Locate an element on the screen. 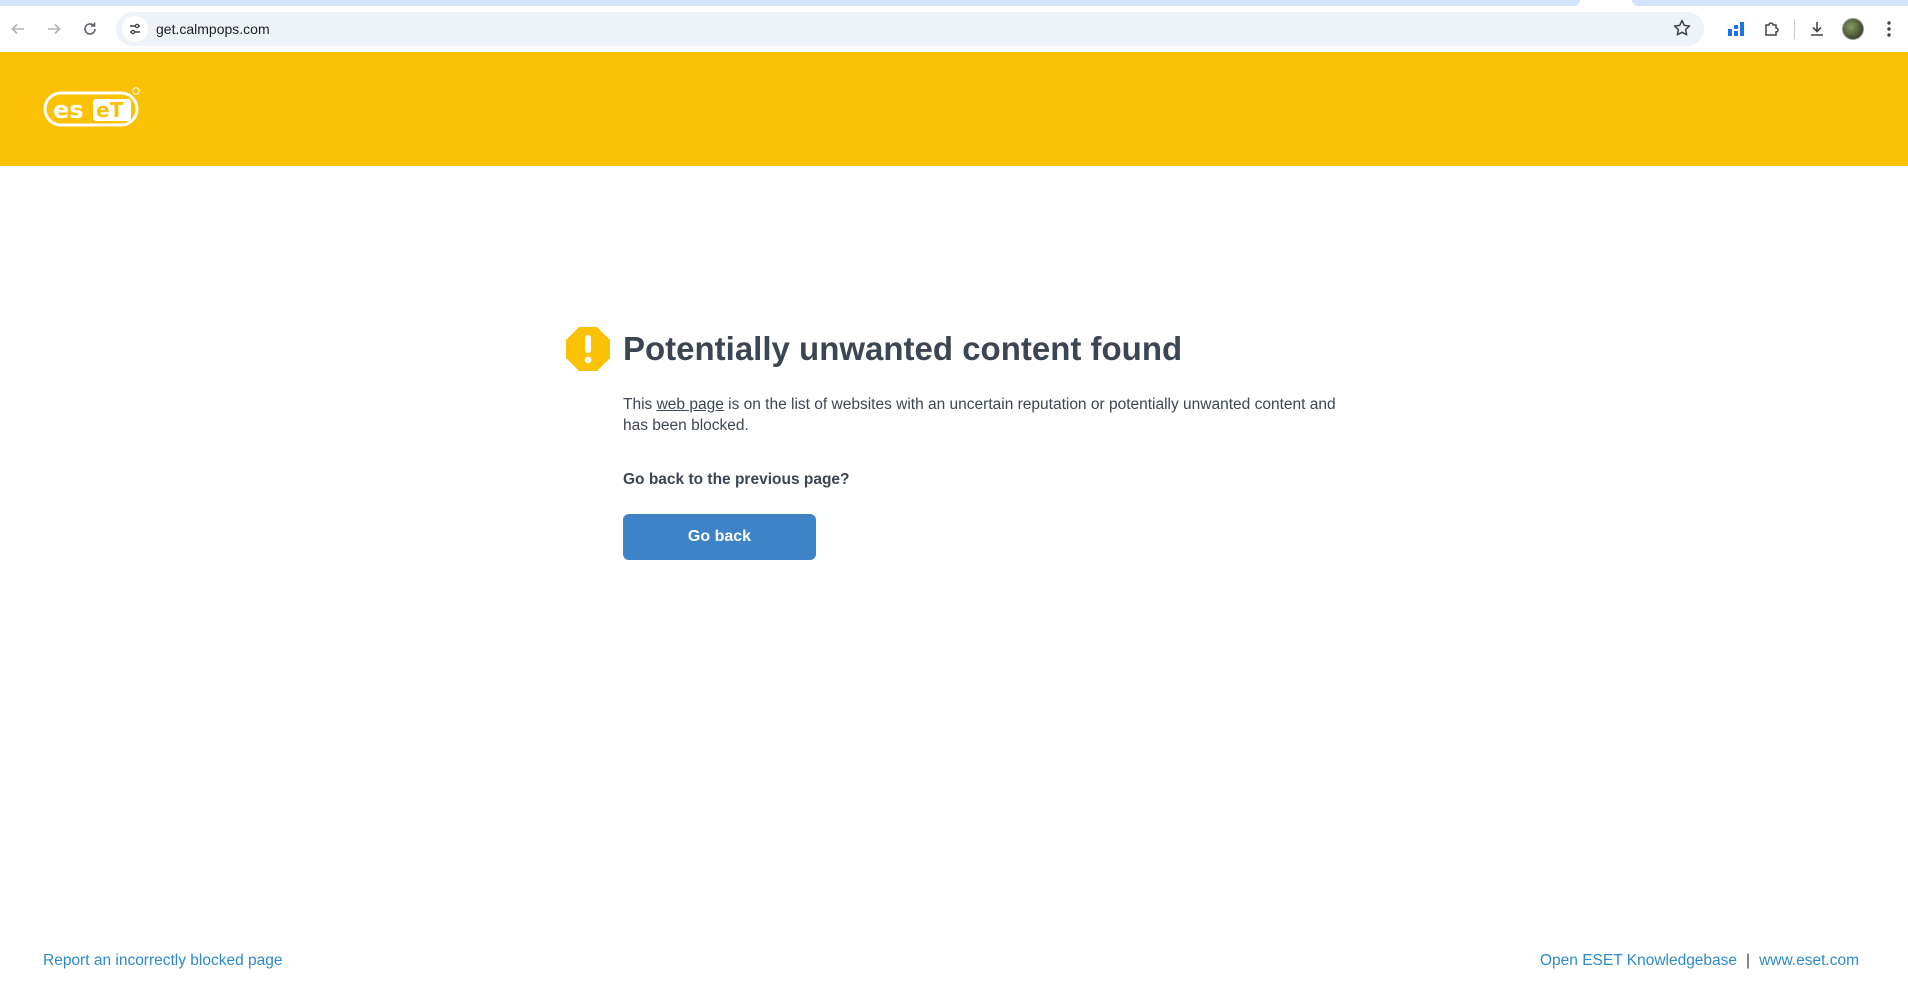 Image resolution: width=1908 pixels, height=993 pixels. desc-prefix: This is located at coordinates (640, 404).